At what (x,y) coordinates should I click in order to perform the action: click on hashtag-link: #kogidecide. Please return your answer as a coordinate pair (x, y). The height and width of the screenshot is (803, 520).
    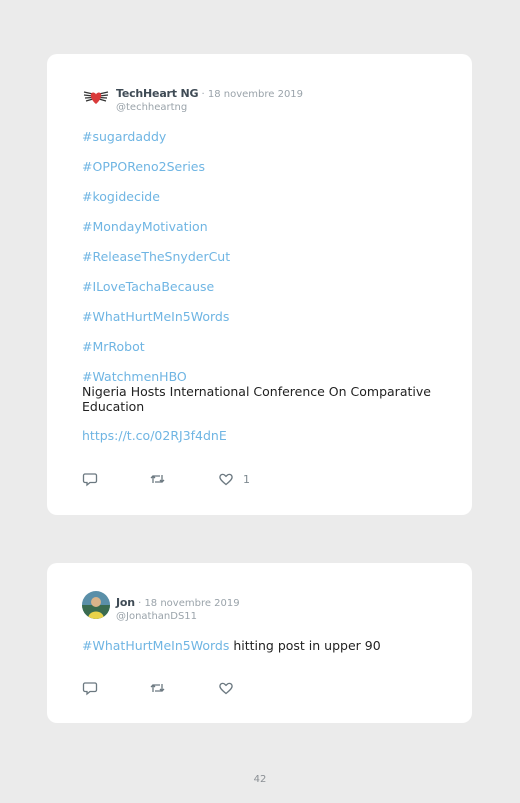
    Looking at the image, I should click on (262, 204).